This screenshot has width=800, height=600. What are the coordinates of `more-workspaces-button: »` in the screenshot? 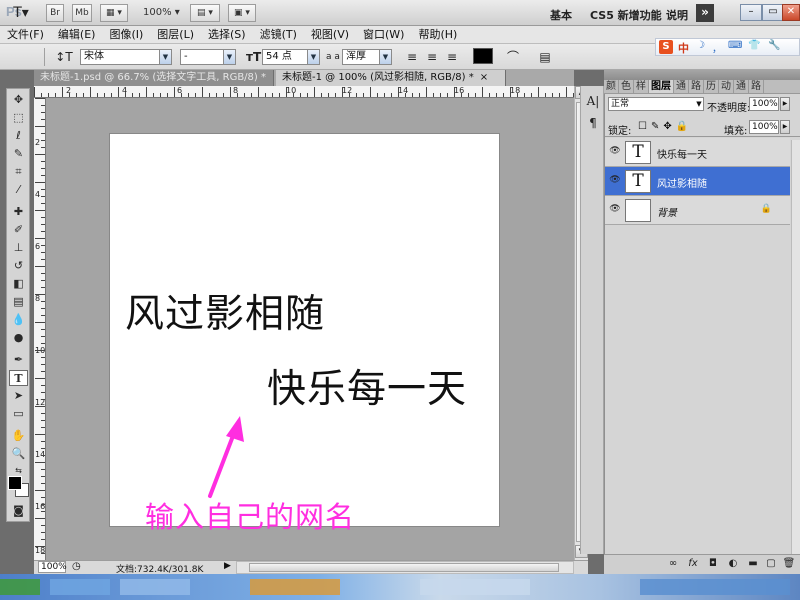 It's located at (705, 13).